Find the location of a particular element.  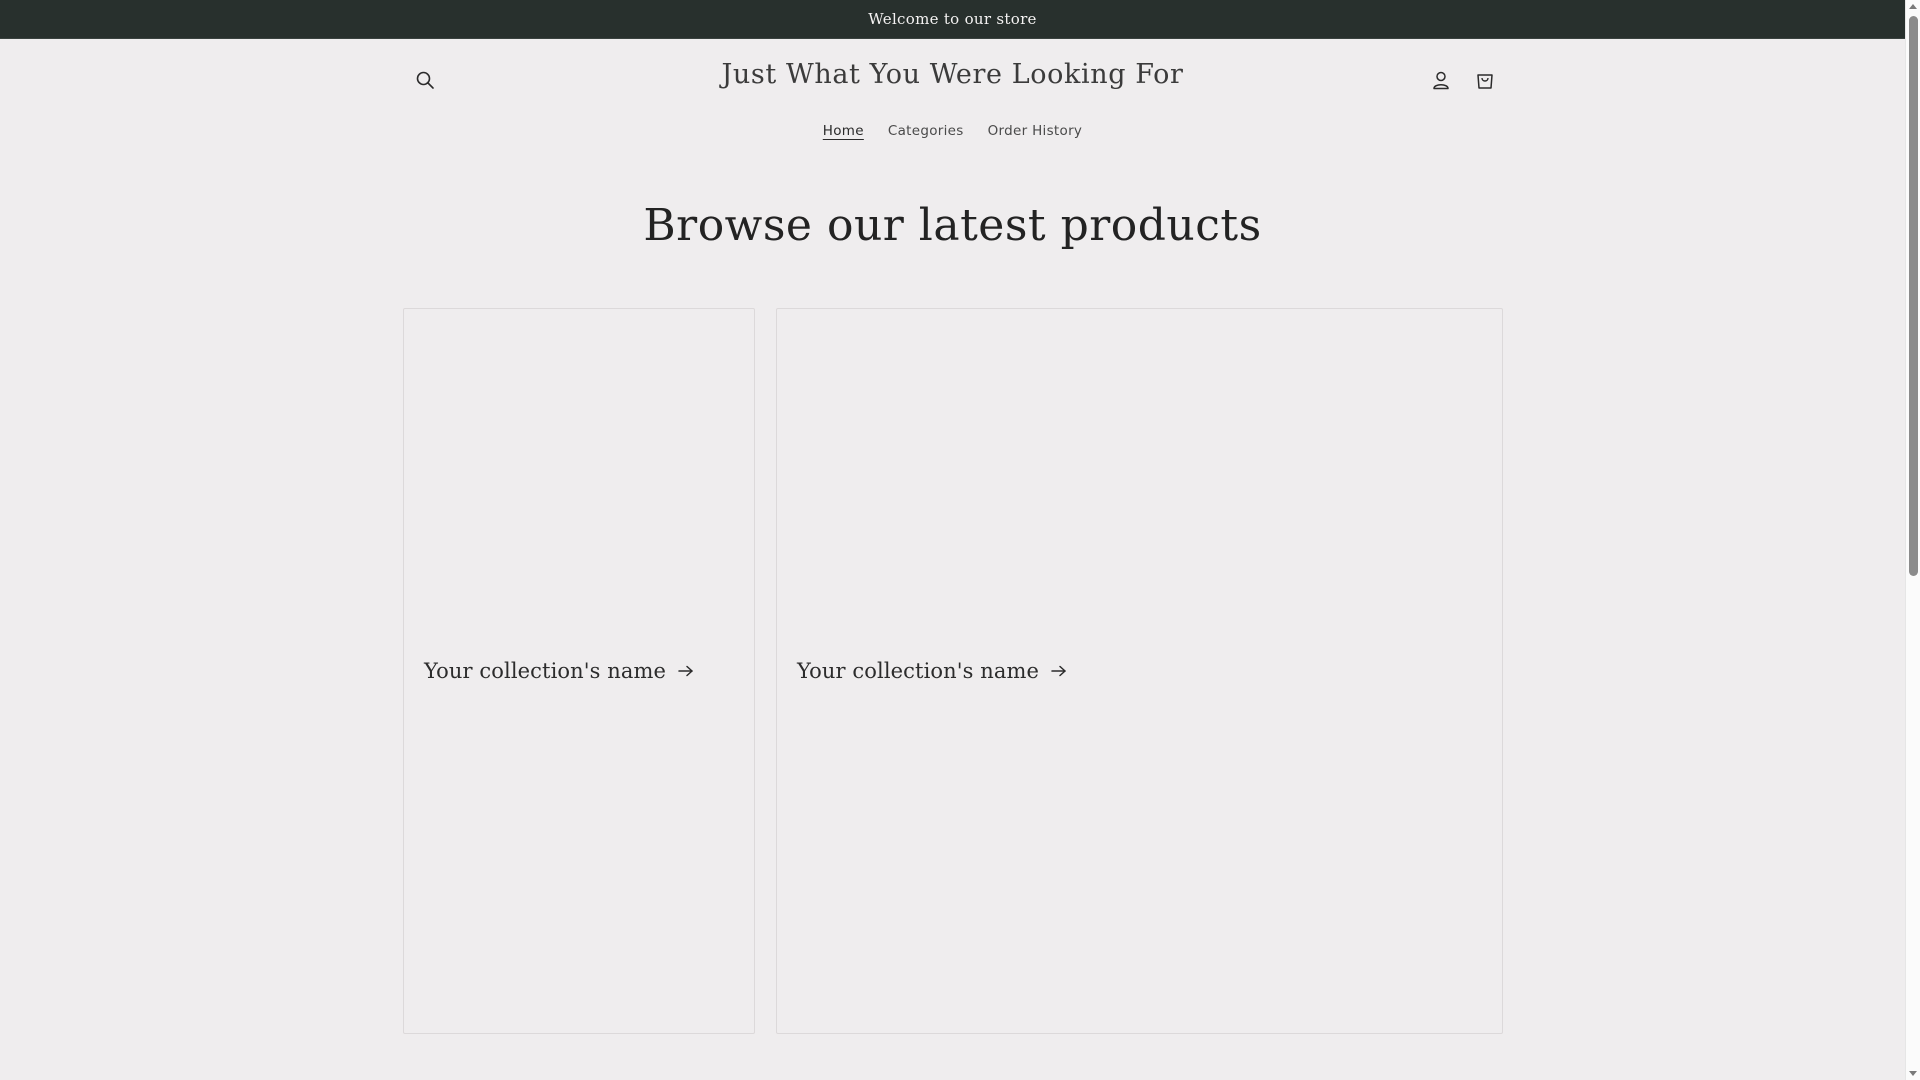

section-heading: Browse our latest products is located at coordinates (952, 225).